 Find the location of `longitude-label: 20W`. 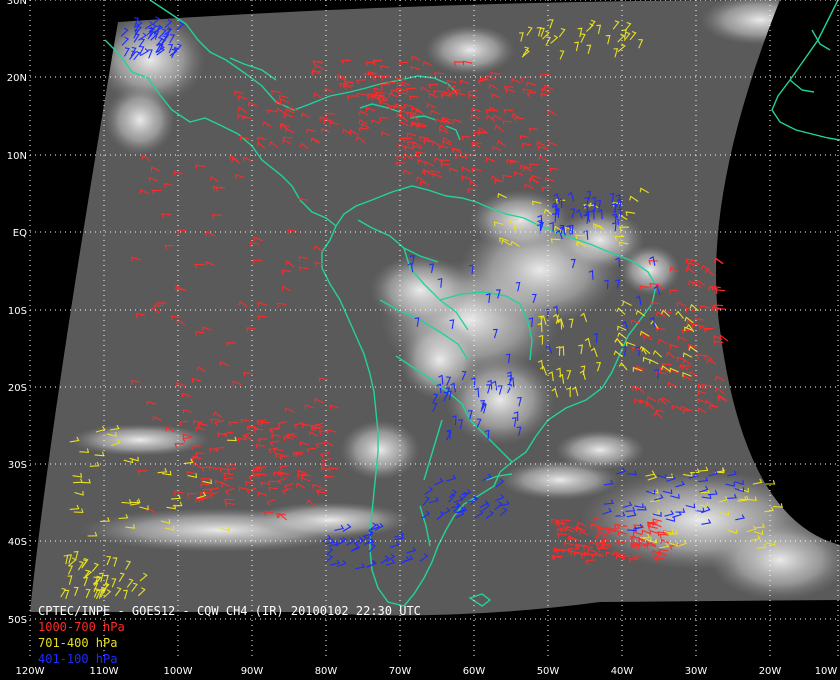

longitude-label: 20W is located at coordinates (770, 671).